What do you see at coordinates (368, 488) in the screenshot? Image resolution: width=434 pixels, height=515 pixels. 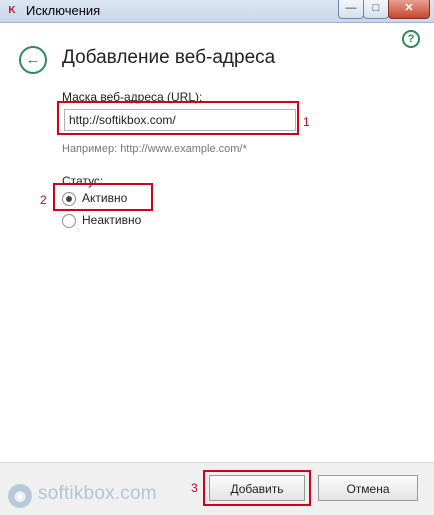 I see `cancel-button: Отмена` at bounding box center [368, 488].